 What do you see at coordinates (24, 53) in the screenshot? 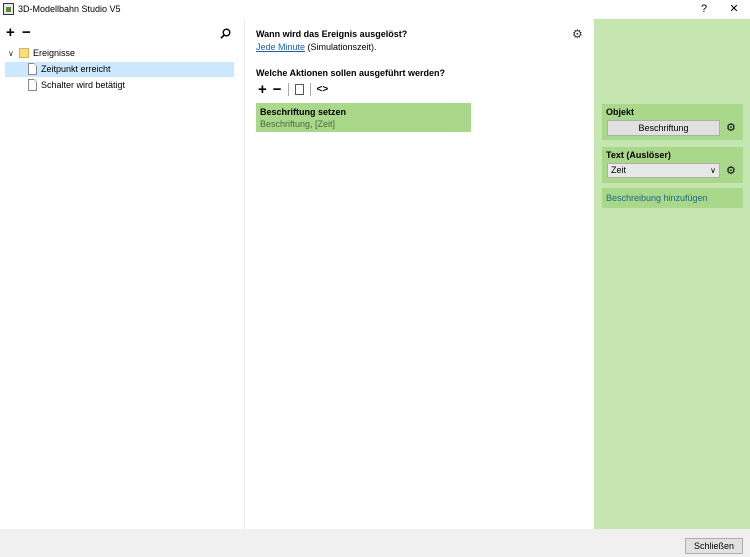
I see `folder-icon` at bounding box center [24, 53].